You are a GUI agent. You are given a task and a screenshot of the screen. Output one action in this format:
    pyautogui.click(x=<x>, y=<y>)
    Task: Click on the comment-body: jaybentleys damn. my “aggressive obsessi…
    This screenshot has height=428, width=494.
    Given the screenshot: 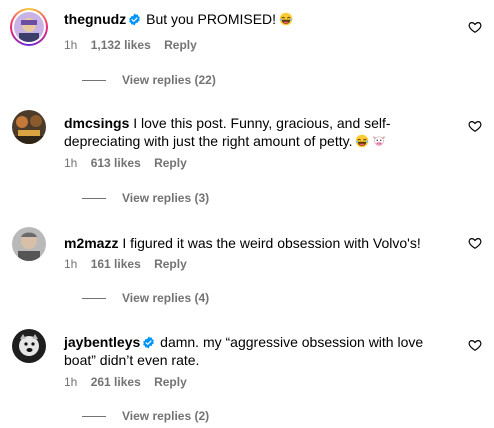 What is the action you would take?
    pyautogui.click(x=259, y=351)
    